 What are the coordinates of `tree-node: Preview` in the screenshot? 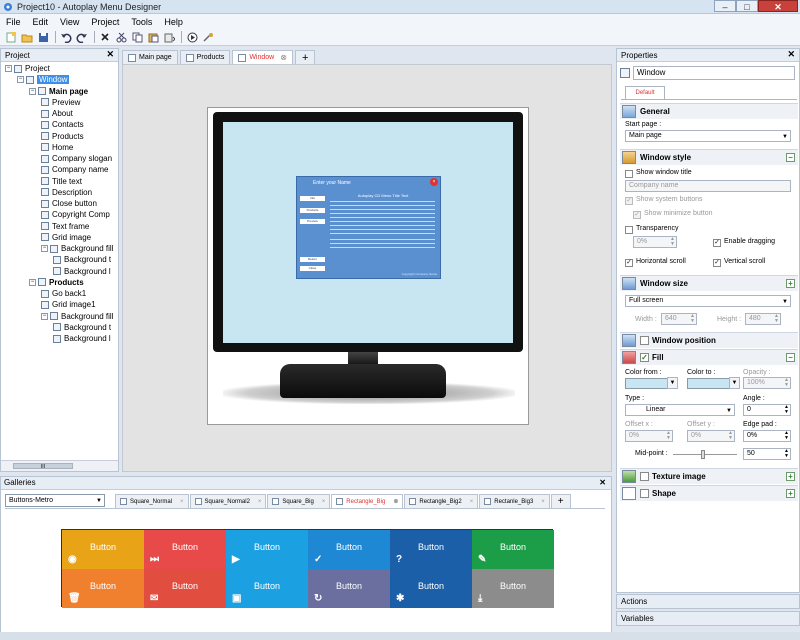 It's located at (60, 102).